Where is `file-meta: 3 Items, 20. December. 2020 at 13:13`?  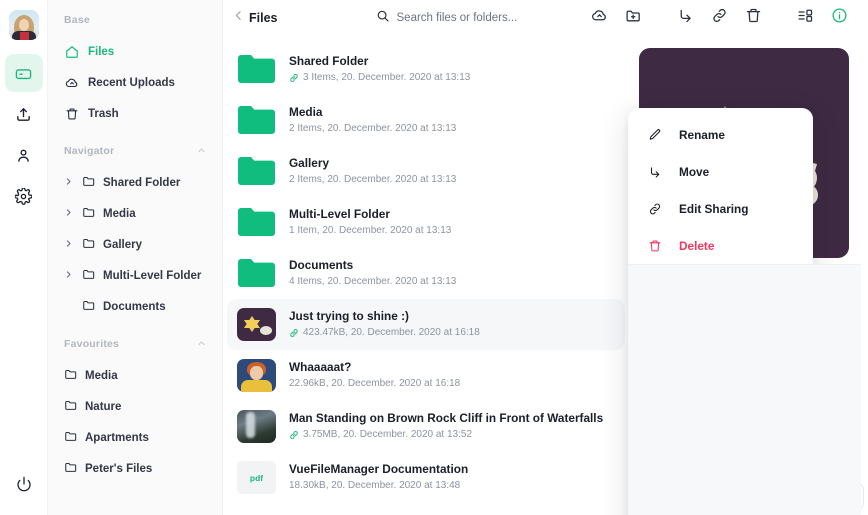
file-meta: 3 Items, 20. December. 2020 at 13:13 is located at coordinates (379, 77).